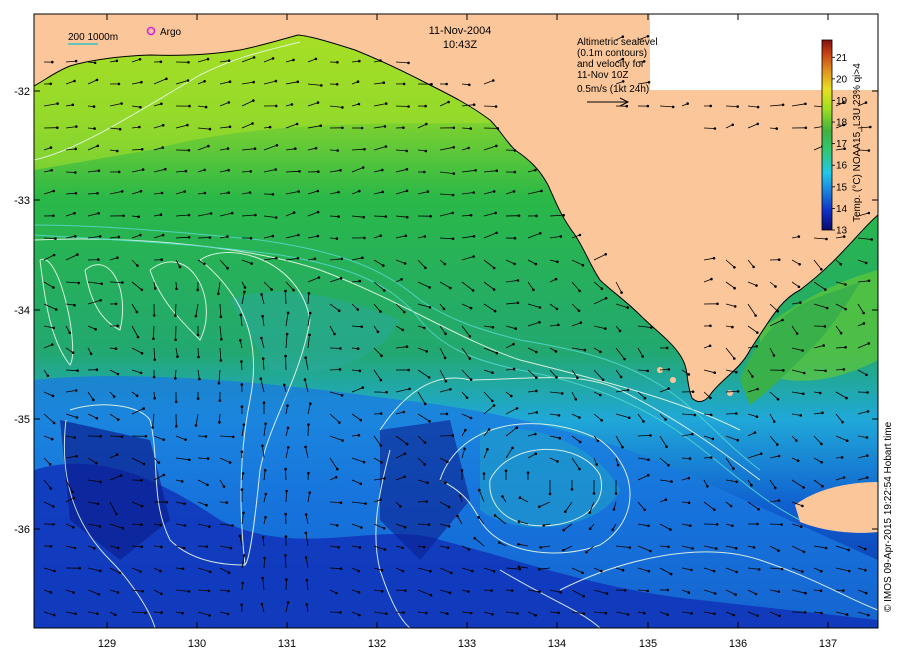 This screenshot has width=900, height=660. Describe the element at coordinates (842, 123) in the screenshot. I see `colorbar-tick-label: 18` at that location.